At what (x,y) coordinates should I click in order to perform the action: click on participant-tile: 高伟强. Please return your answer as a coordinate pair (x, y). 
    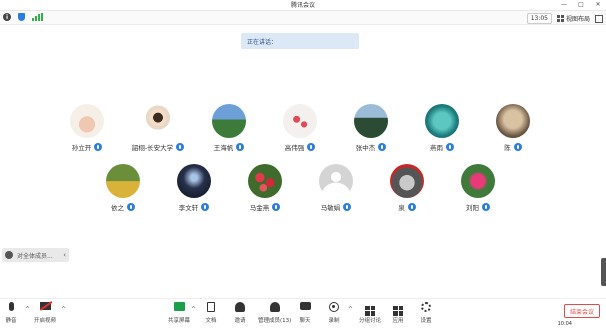
    Looking at the image, I should click on (300, 134).